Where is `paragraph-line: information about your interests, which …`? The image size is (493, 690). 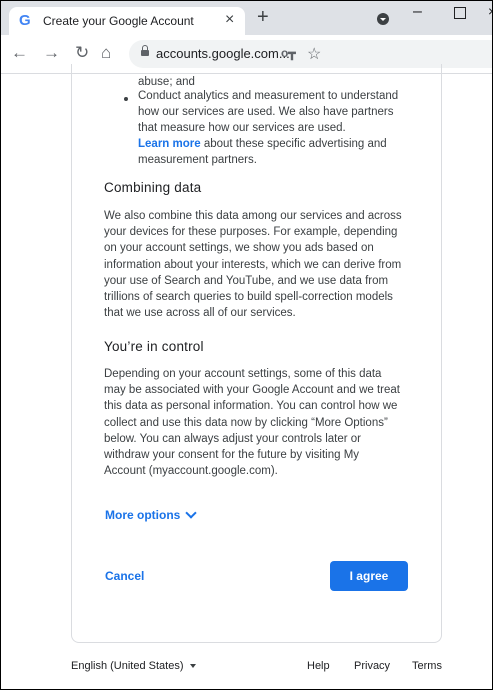
paragraph-line: information about your interests, which … is located at coordinates (253, 264).